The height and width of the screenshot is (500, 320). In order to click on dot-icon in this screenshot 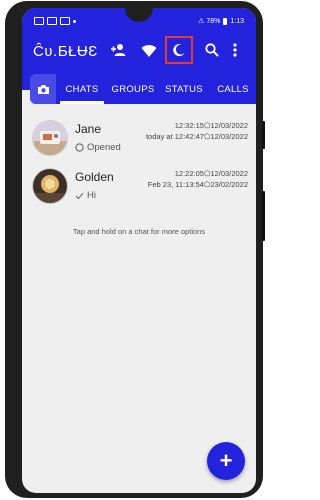, I will do `click(74, 21)`.